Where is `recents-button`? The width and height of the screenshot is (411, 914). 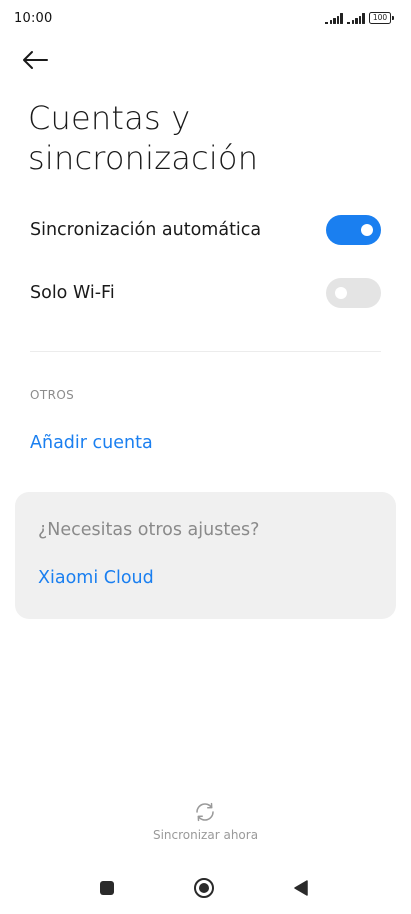 recents-button is located at coordinates (107, 888).